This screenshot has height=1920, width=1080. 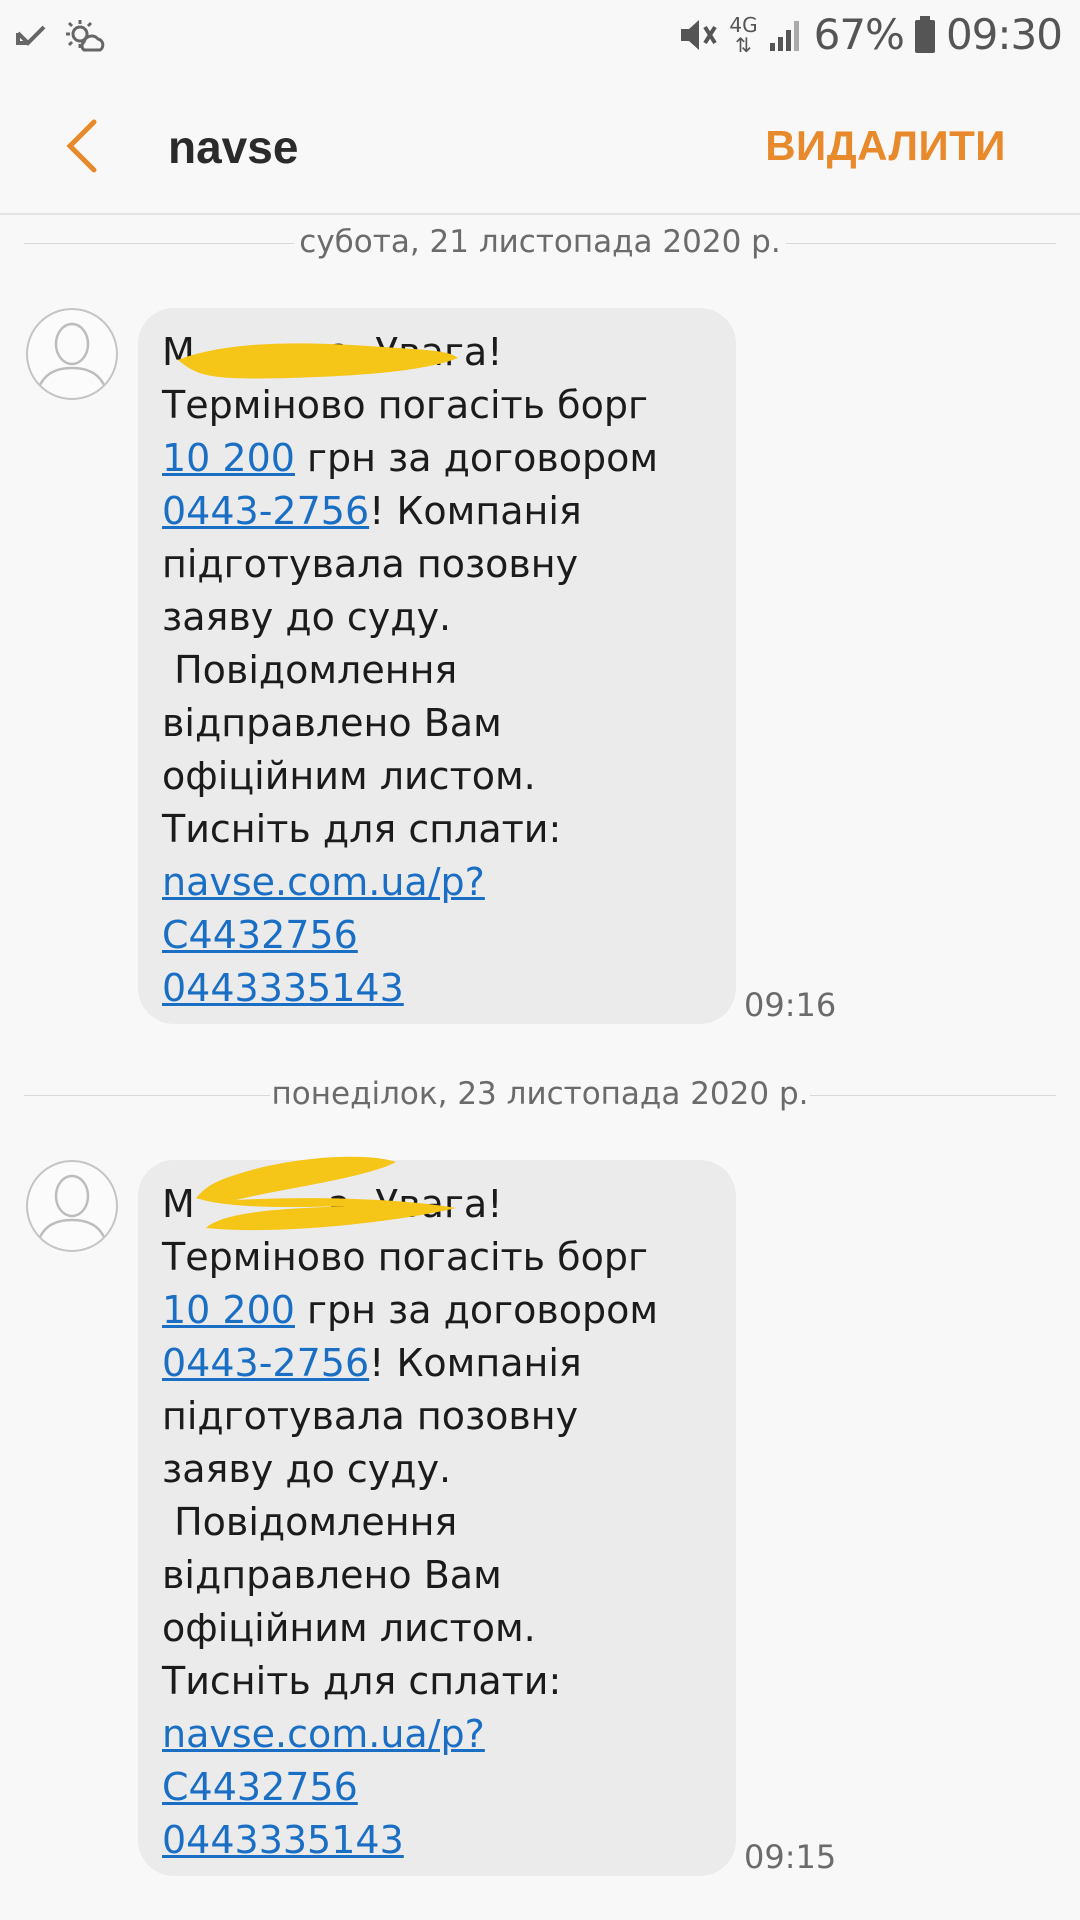 I want to click on message-time: 09:16, so click(x=790, y=1005).